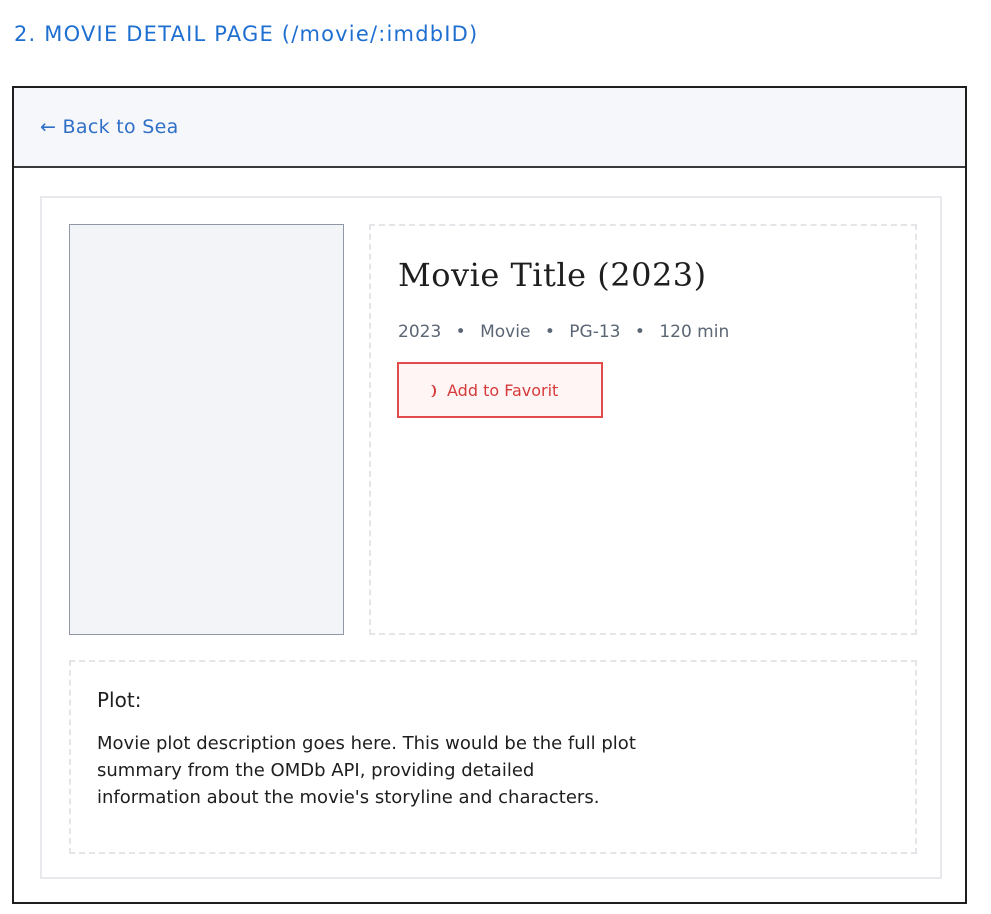  I want to click on add-to-favorites-button: Add to Favorit, so click(500, 390).